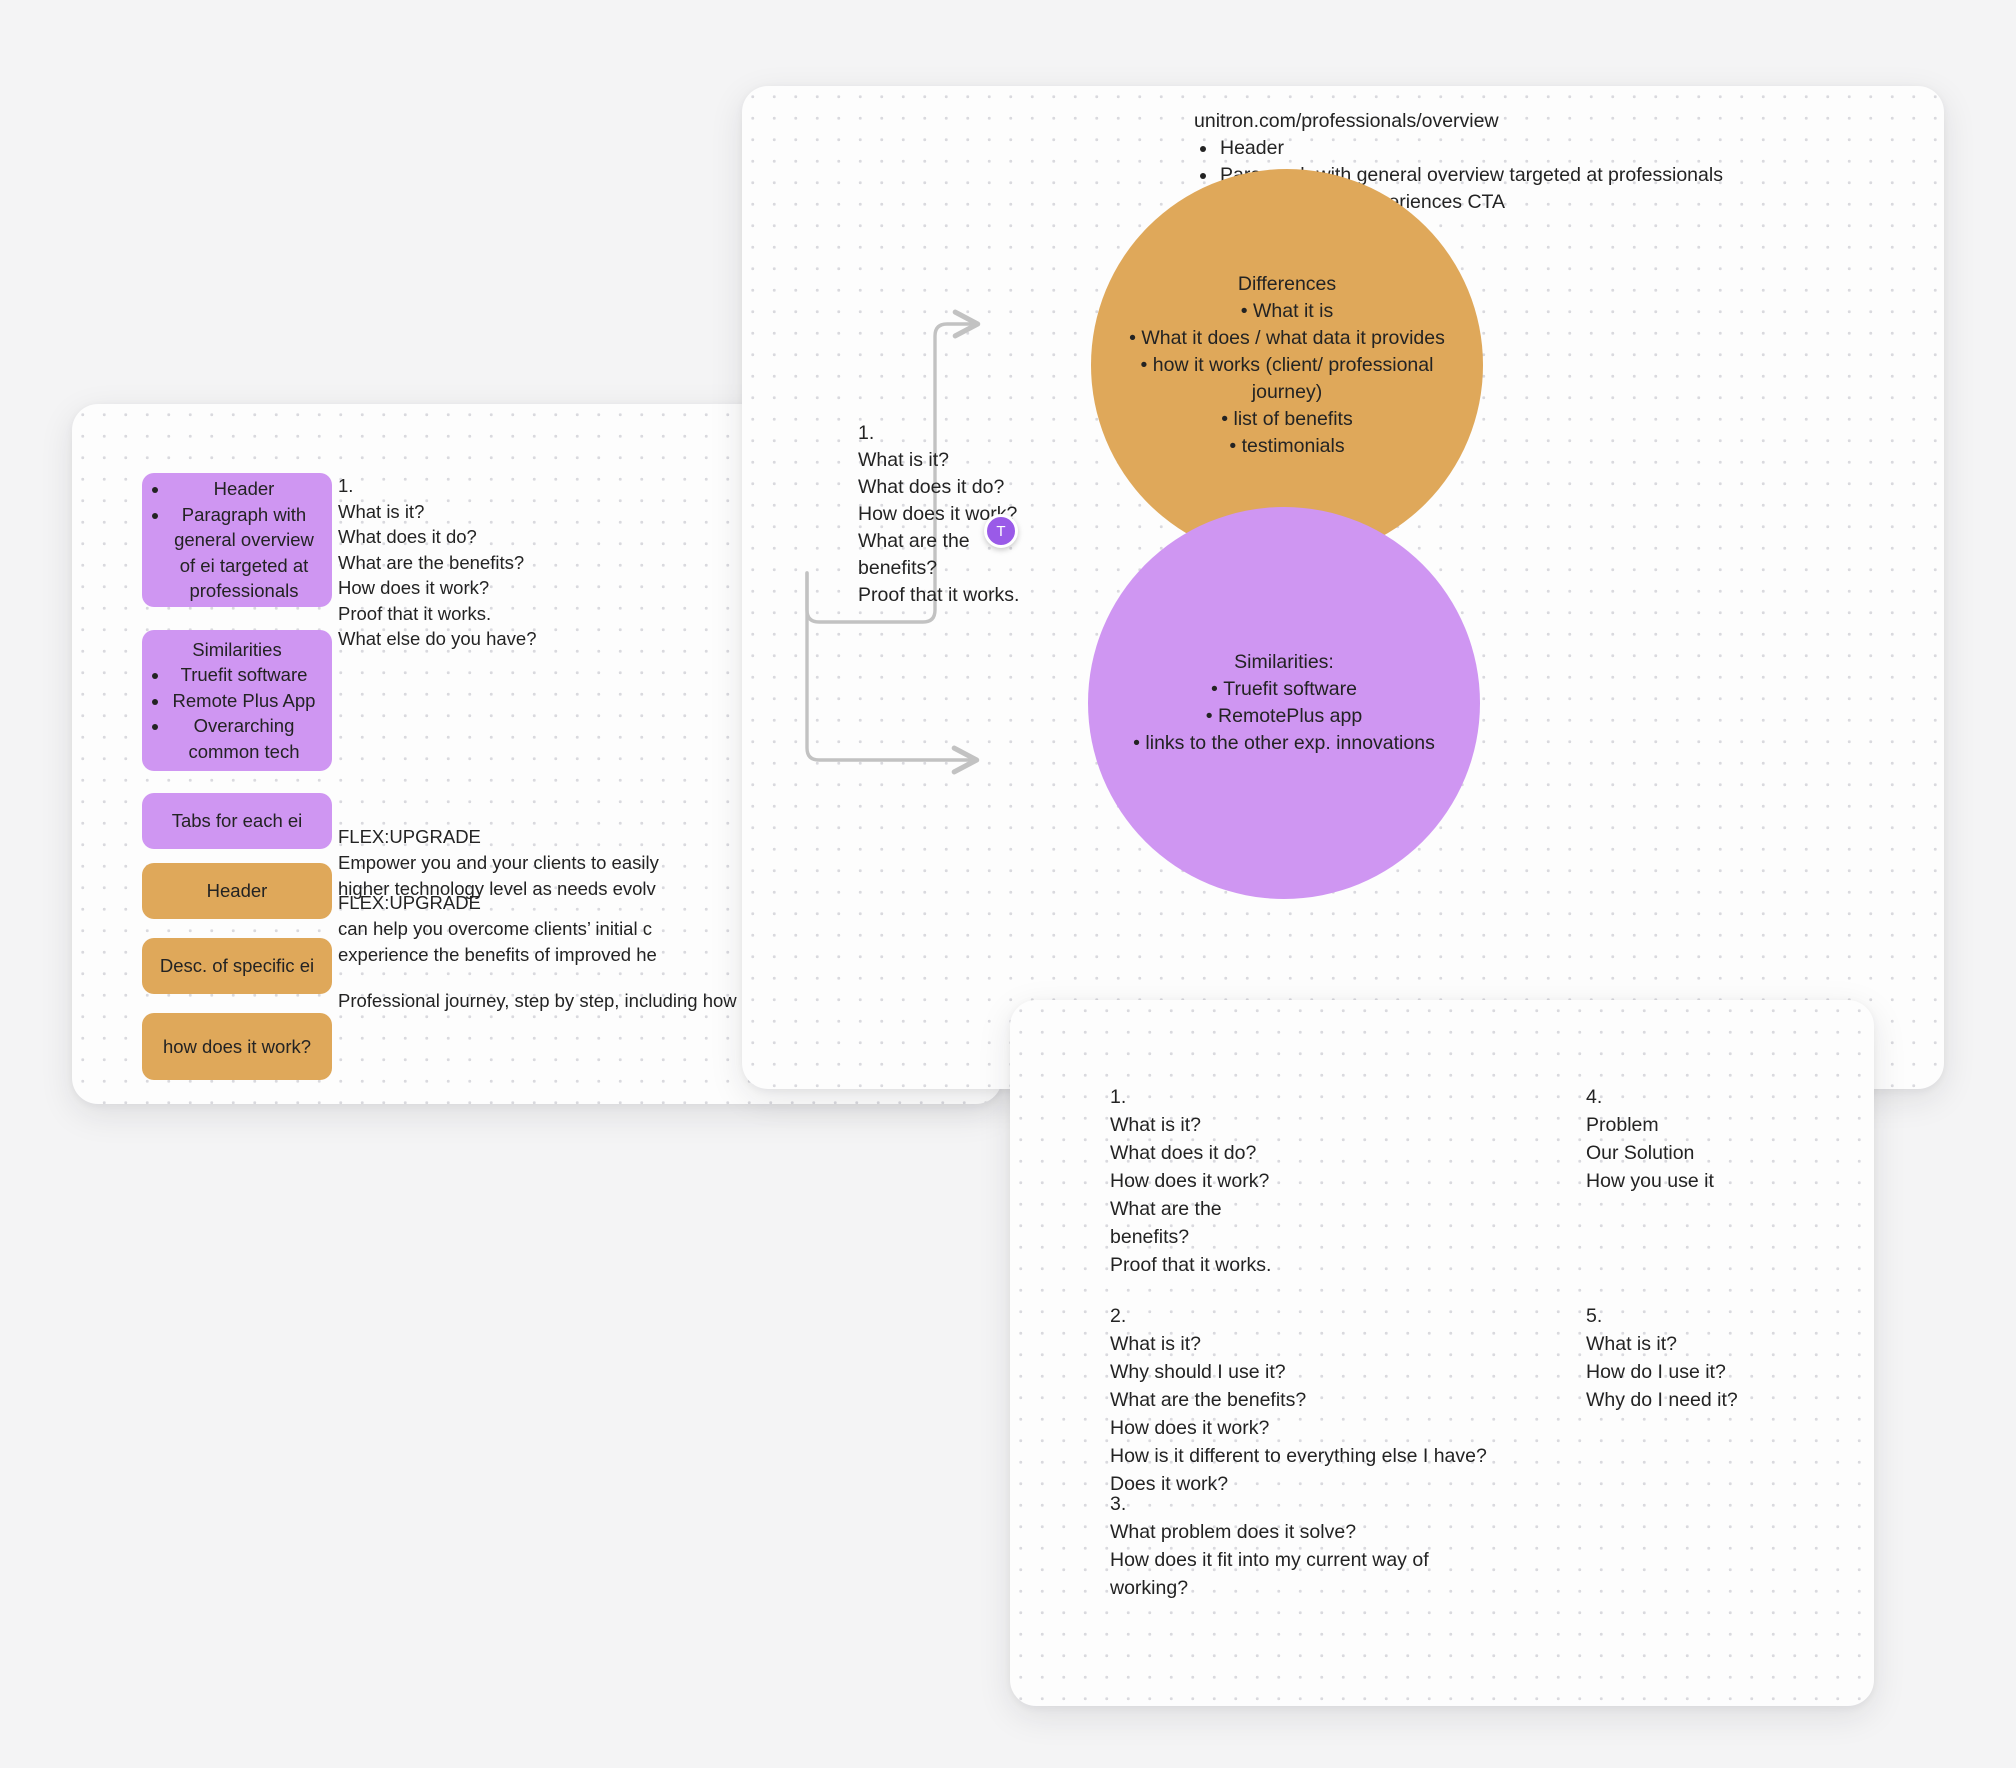 Image resolution: width=2016 pixels, height=1768 pixels. I want to click on left-flex-note-2-label: FLEX:UPGRADE, so click(409, 902).